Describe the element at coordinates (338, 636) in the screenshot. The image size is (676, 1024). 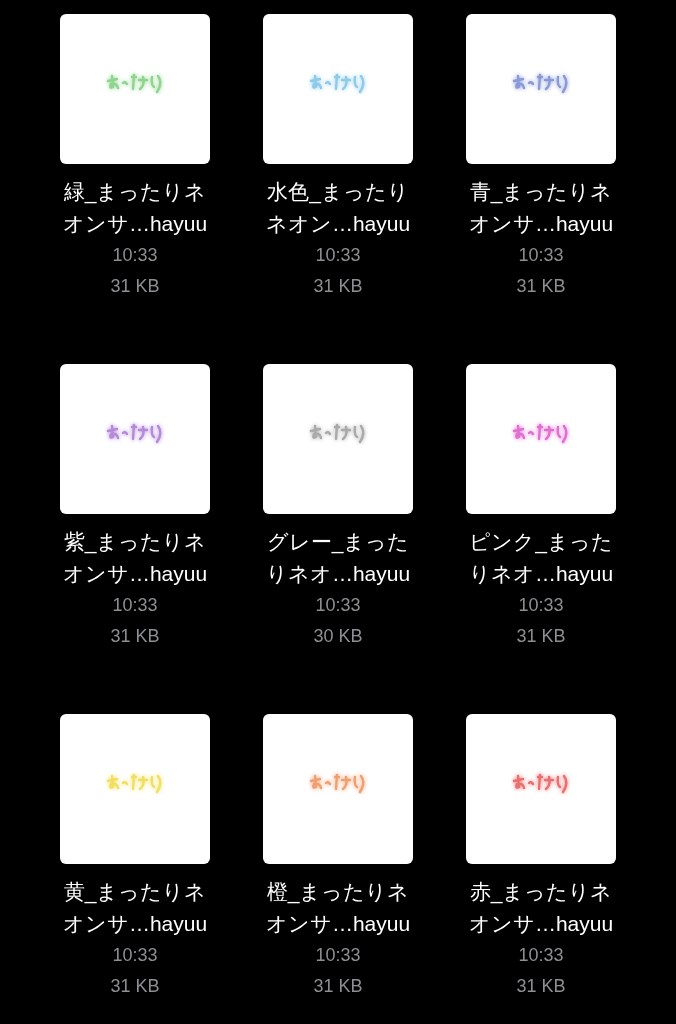
I see `file-size: 30 KB` at that location.